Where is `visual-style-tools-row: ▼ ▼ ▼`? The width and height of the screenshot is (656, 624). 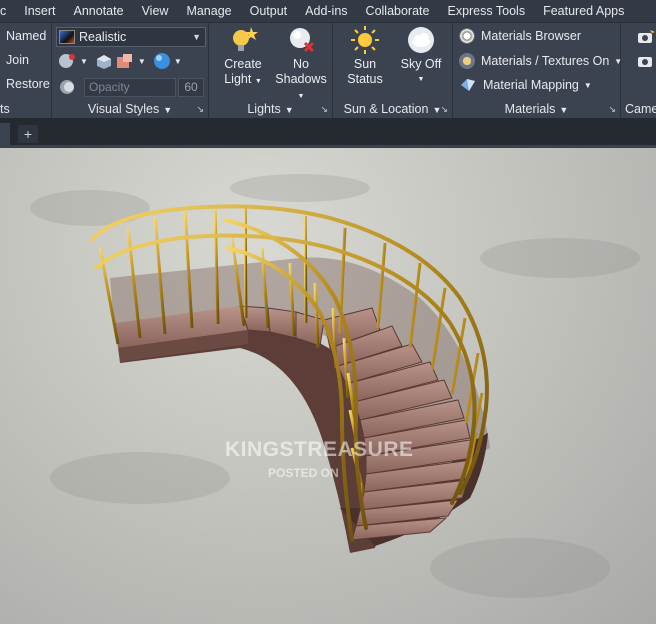
visual-style-tools-row: ▼ ▼ ▼ is located at coordinates (120, 61).